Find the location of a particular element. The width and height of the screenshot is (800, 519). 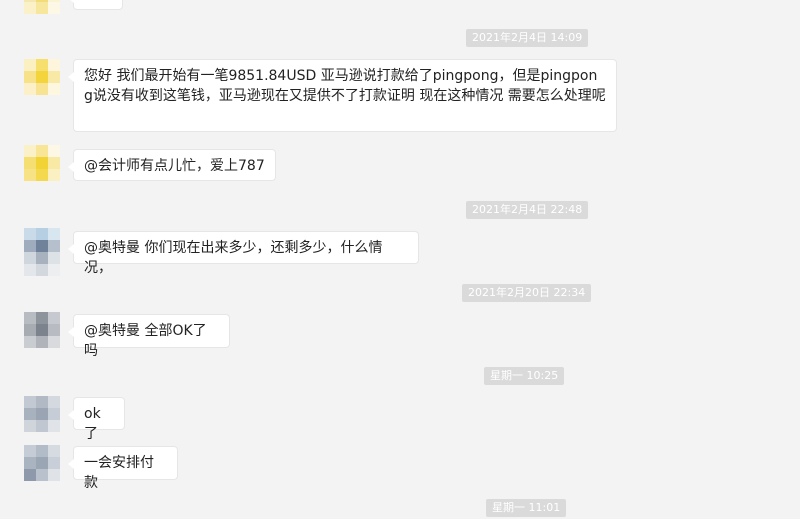

message-bubble-partial is located at coordinates (95, 5).